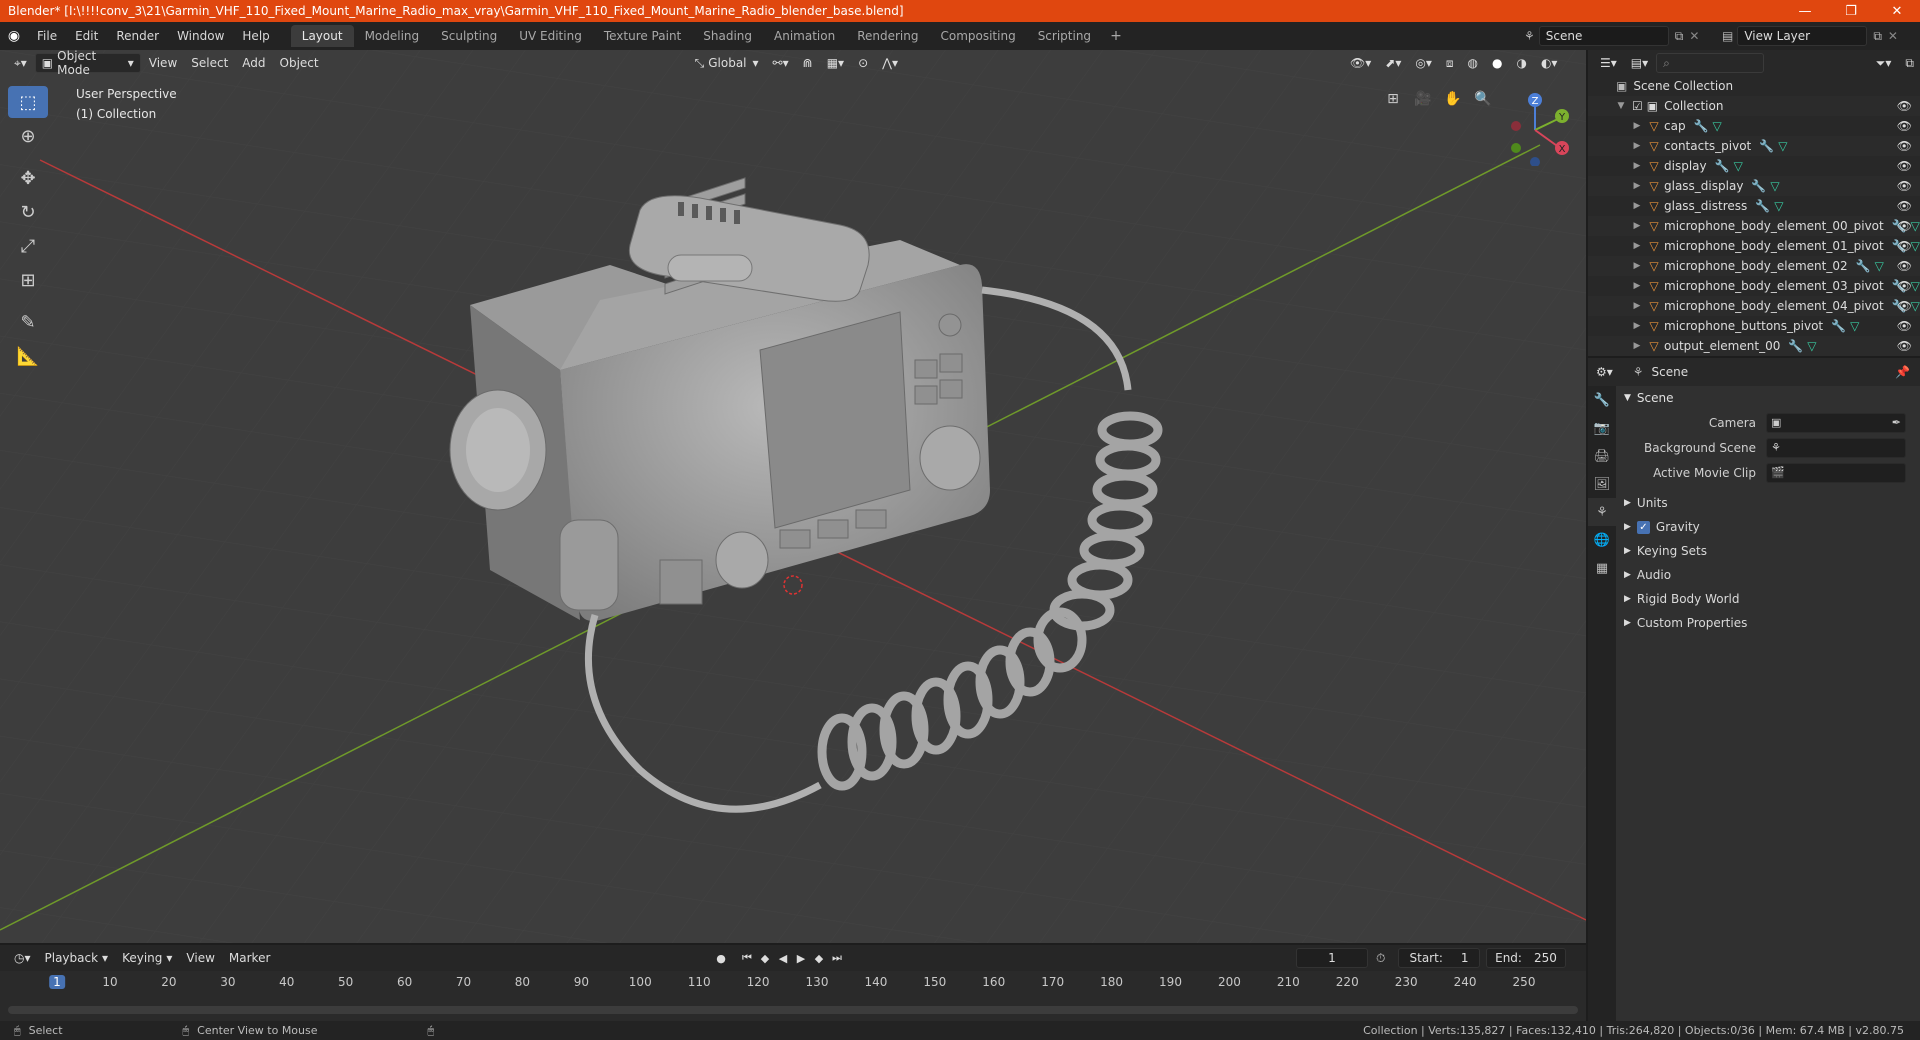  Describe the element at coordinates (1836, 472) in the screenshot. I see `active-movie-clip-field: 🎬` at that location.